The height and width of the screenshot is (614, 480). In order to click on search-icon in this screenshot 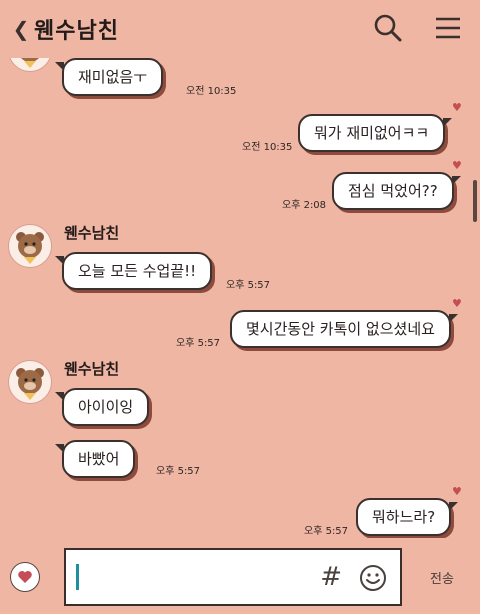, I will do `click(388, 28)`.